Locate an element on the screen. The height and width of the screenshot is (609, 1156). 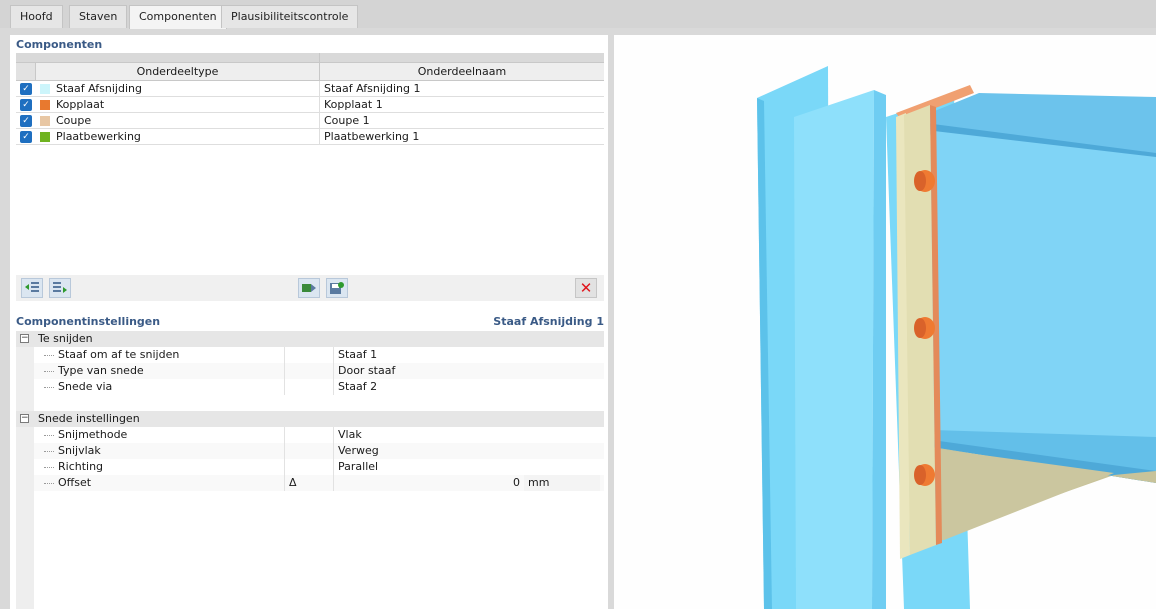
property-row: Snede via Staaf 2 is located at coordinates (310, 387).